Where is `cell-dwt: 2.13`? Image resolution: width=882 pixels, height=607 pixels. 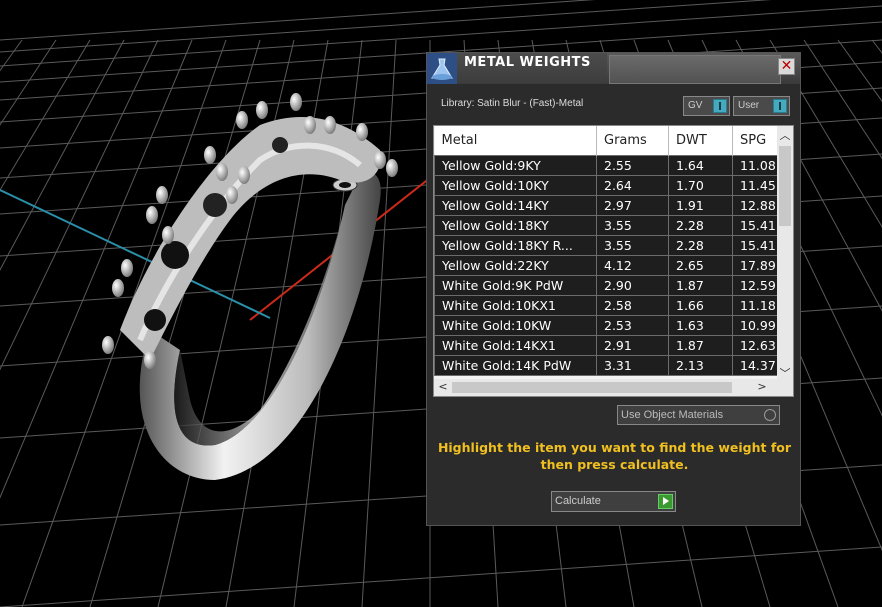
cell-dwt: 2.13 is located at coordinates (700, 365).